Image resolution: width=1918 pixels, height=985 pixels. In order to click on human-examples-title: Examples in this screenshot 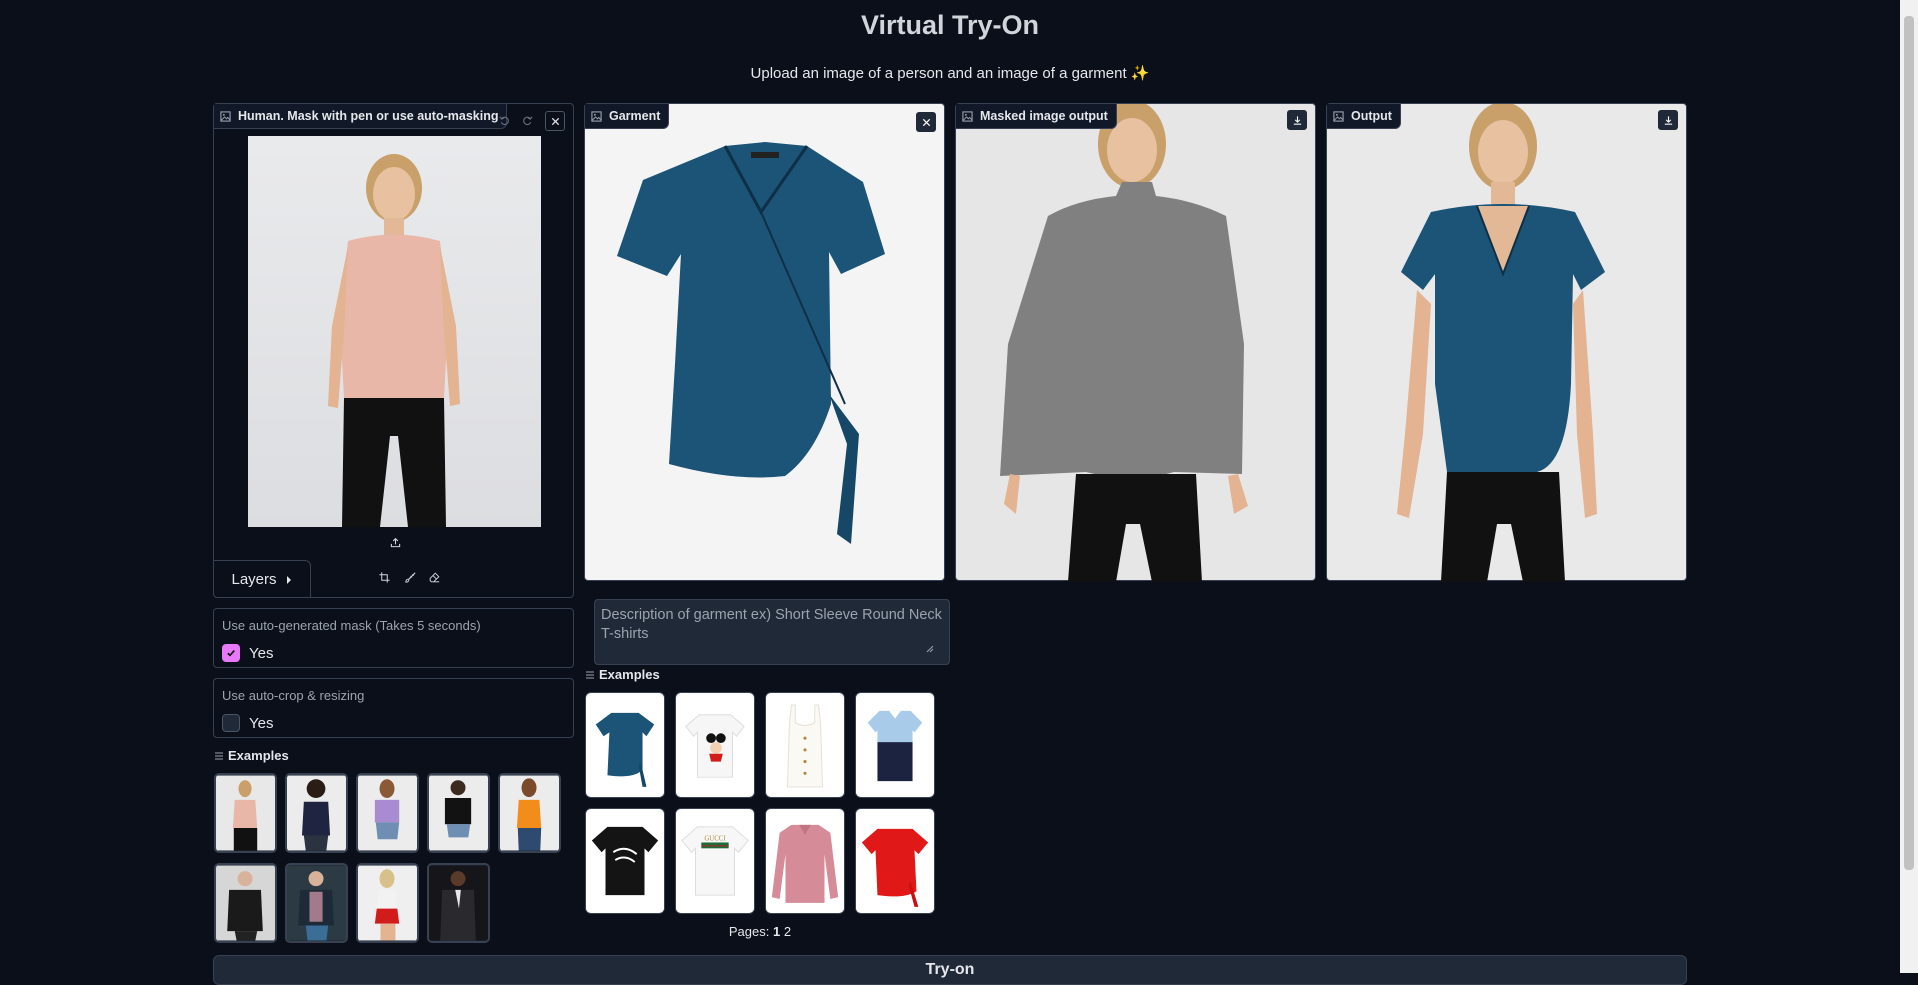, I will do `click(252, 755)`.